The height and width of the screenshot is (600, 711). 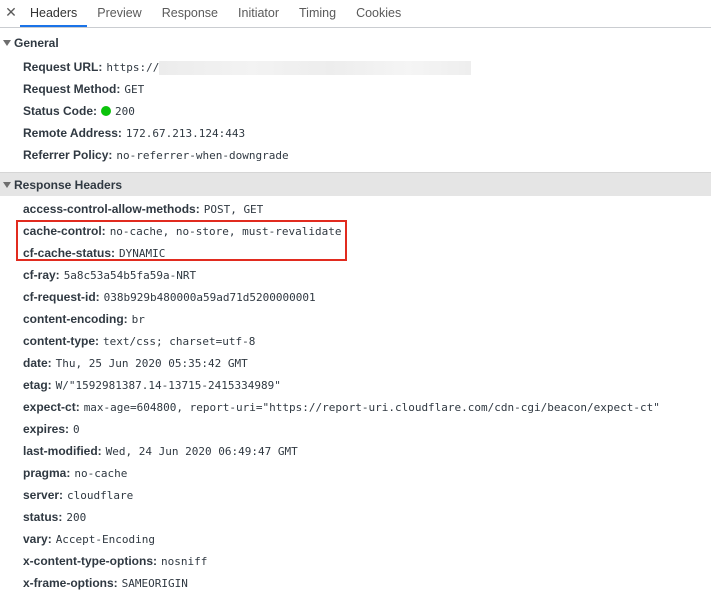 I want to click on header-key: expect-ct:, so click(x=51, y=407).